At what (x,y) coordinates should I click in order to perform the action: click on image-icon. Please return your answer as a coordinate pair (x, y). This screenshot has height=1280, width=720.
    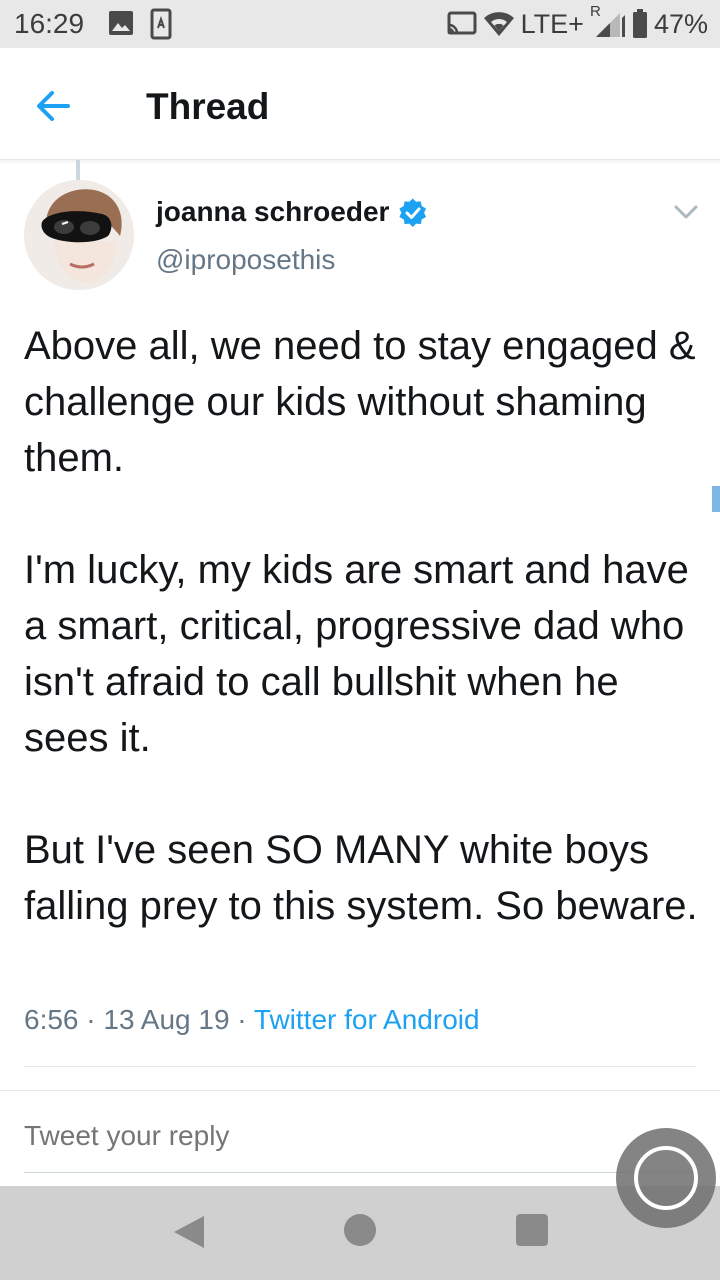
    Looking at the image, I should click on (121, 25).